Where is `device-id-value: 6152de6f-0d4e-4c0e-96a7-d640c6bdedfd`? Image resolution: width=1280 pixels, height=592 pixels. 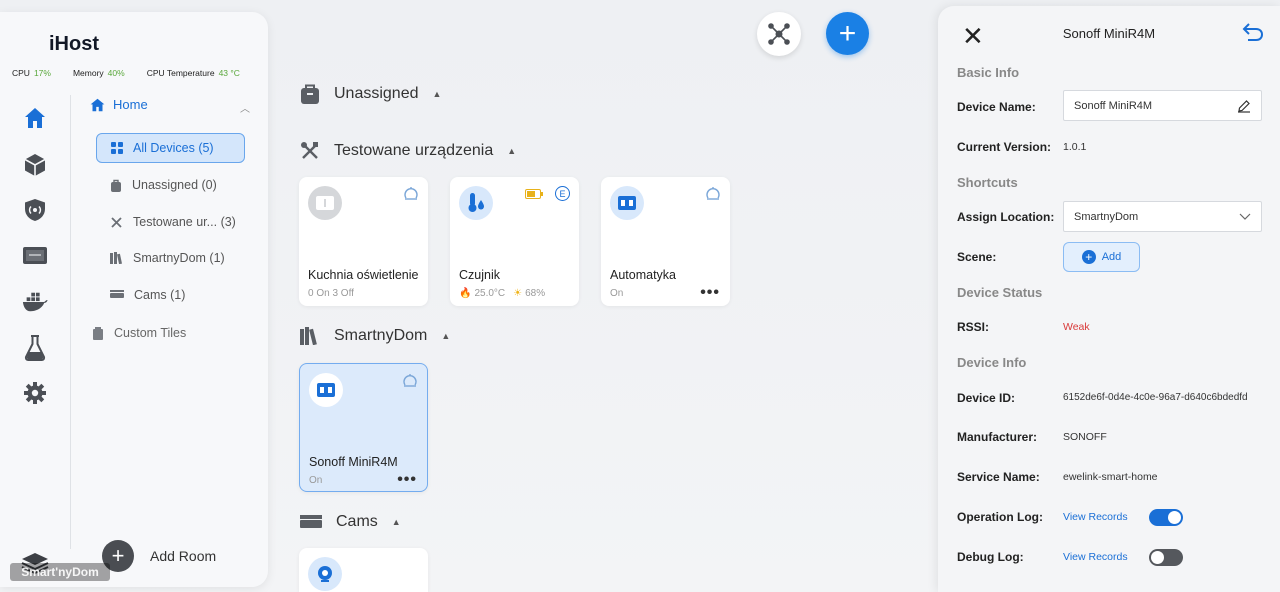
device-id-value: 6152de6f-0d4e-4c0e-96a7-d640c6bdedfd is located at coordinates (1155, 397).